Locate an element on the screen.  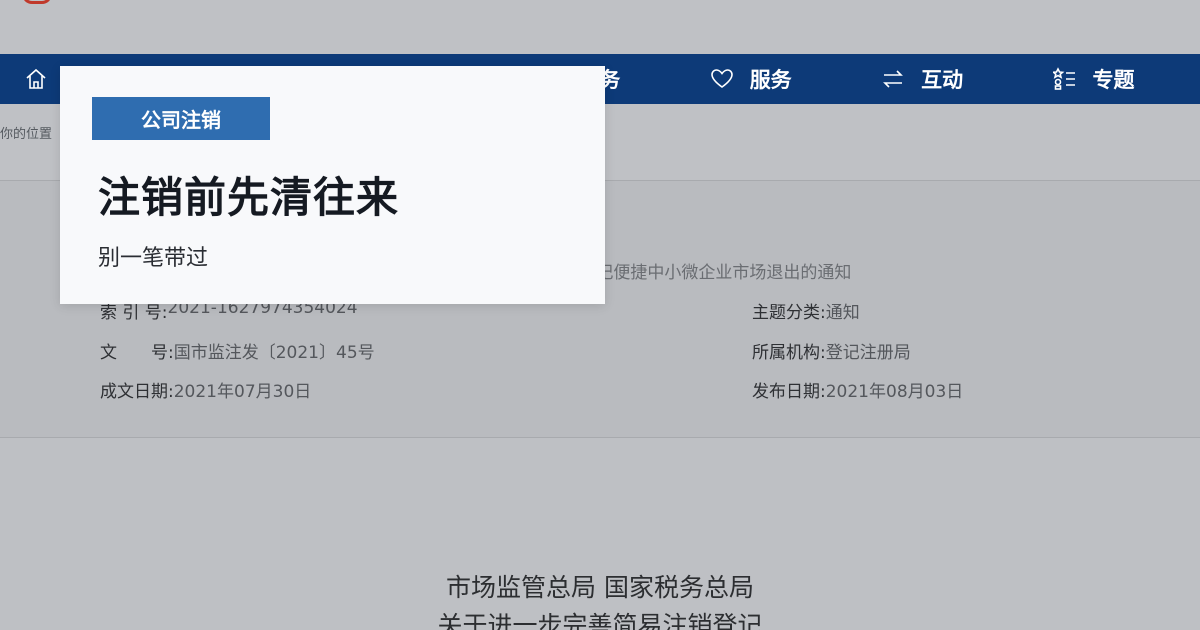
meta-value: 登记注册局 is located at coordinates (868, 353).